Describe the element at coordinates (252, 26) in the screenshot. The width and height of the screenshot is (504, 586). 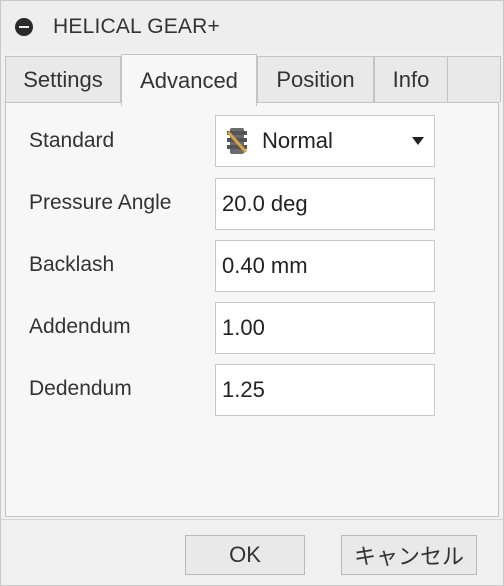
I see `title-bar: HELICAL GEAR+` at that location.